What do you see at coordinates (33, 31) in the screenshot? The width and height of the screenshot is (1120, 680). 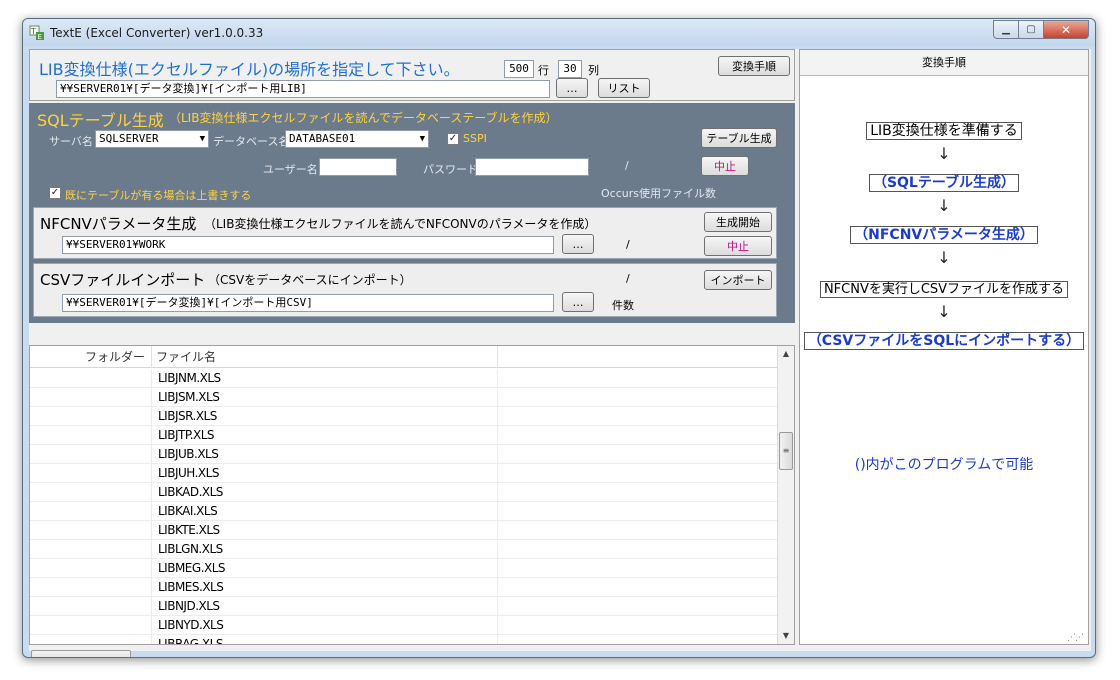 I see `svg-text: T` at bounding box center [33, 31].